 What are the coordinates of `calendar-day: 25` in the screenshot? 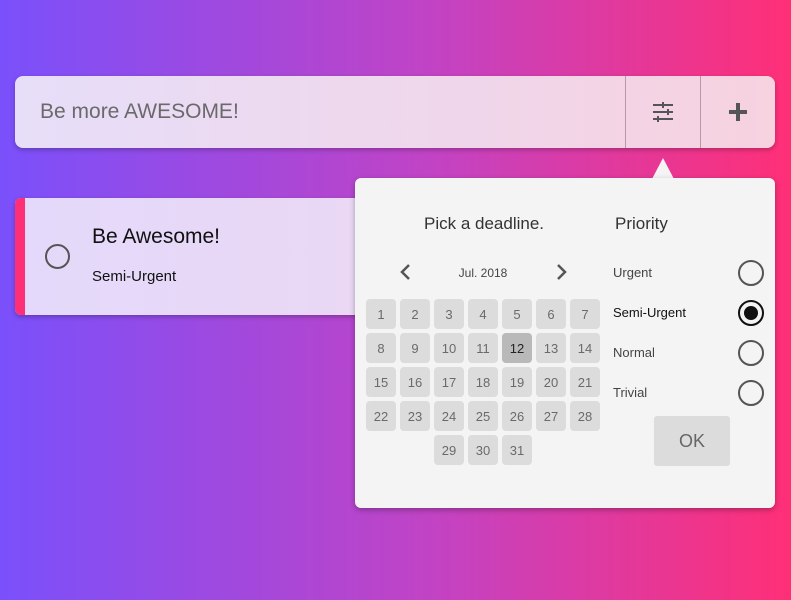 It's located at (483, 416).